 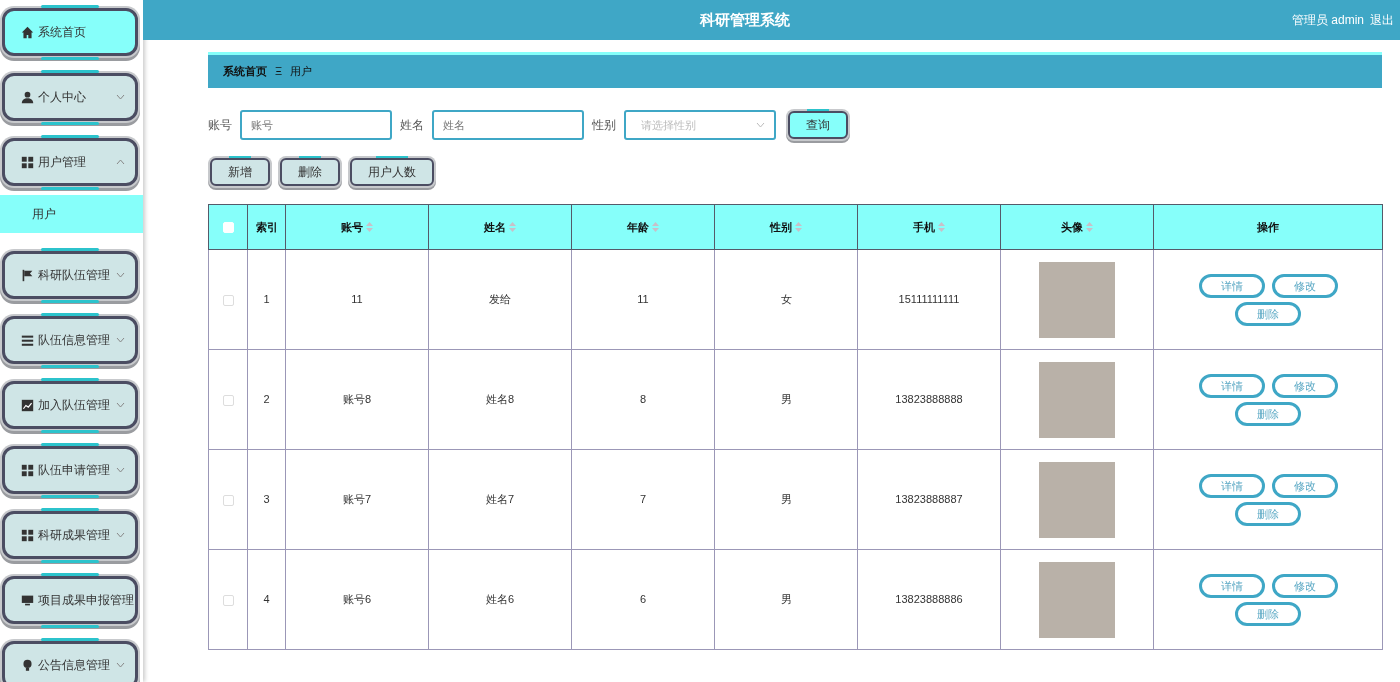 What do you see at coordinates (786, 227) in the screenshot?
I see `column-header: 性别` at bounding box center [786, 227].